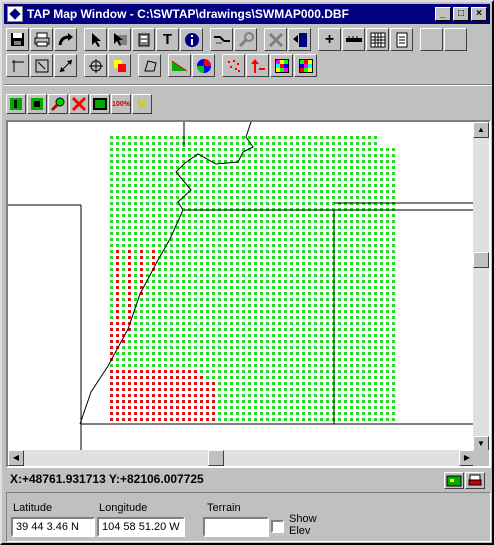 The height and width of the screenshot is (545, 494). Describe the element at coordinates (141, 527) in the screenshot. I see `longitude-field: 104 58 51.20 W` at that location.